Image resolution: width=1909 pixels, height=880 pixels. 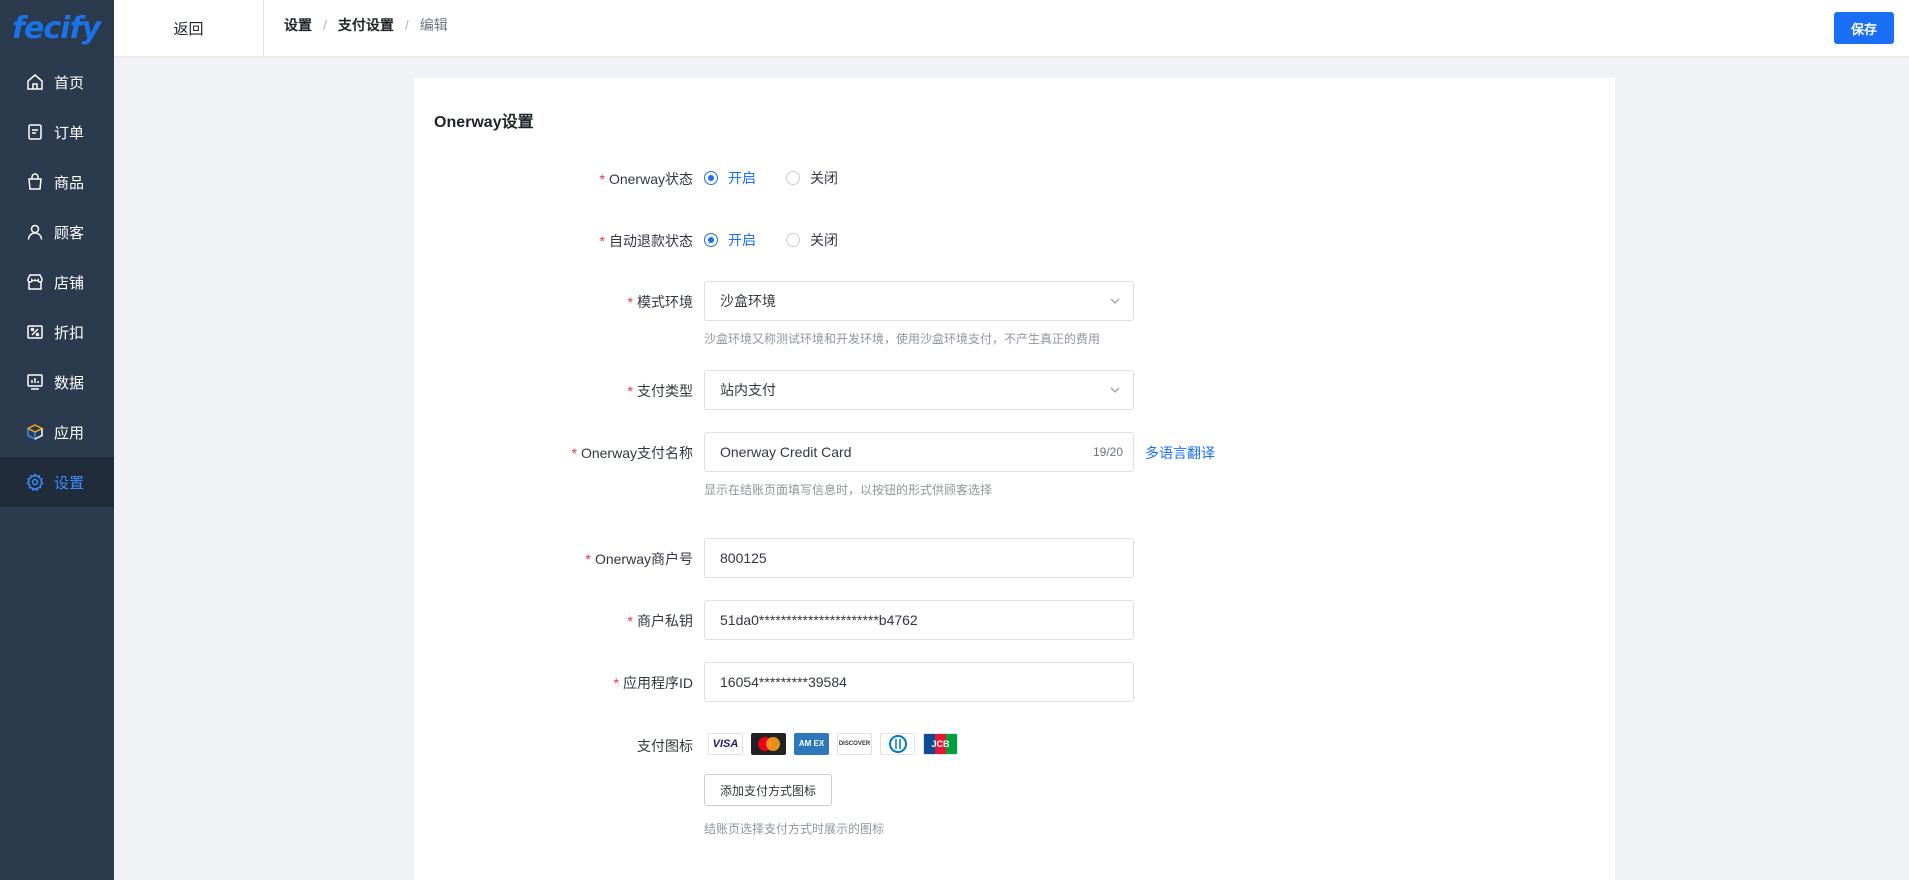 What do you see at coordinates (69, 333) in the screenshot?
I see `sidebar-item-label: 折扣` at bounding box center [69, 333].